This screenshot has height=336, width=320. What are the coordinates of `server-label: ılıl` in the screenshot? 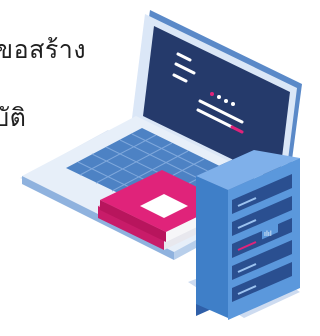 It's located at (268, 234).